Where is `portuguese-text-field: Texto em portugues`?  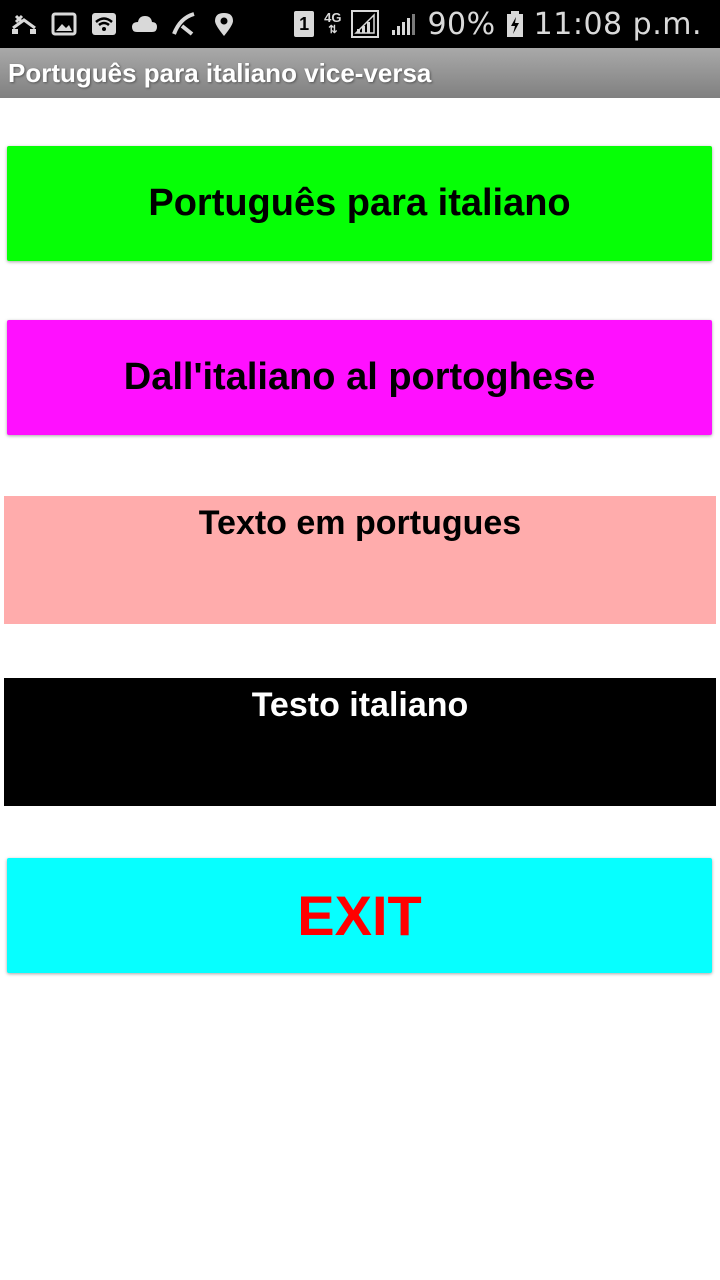
portuguese-text-field: Texto em portugues is located at coordinates (360, 560).